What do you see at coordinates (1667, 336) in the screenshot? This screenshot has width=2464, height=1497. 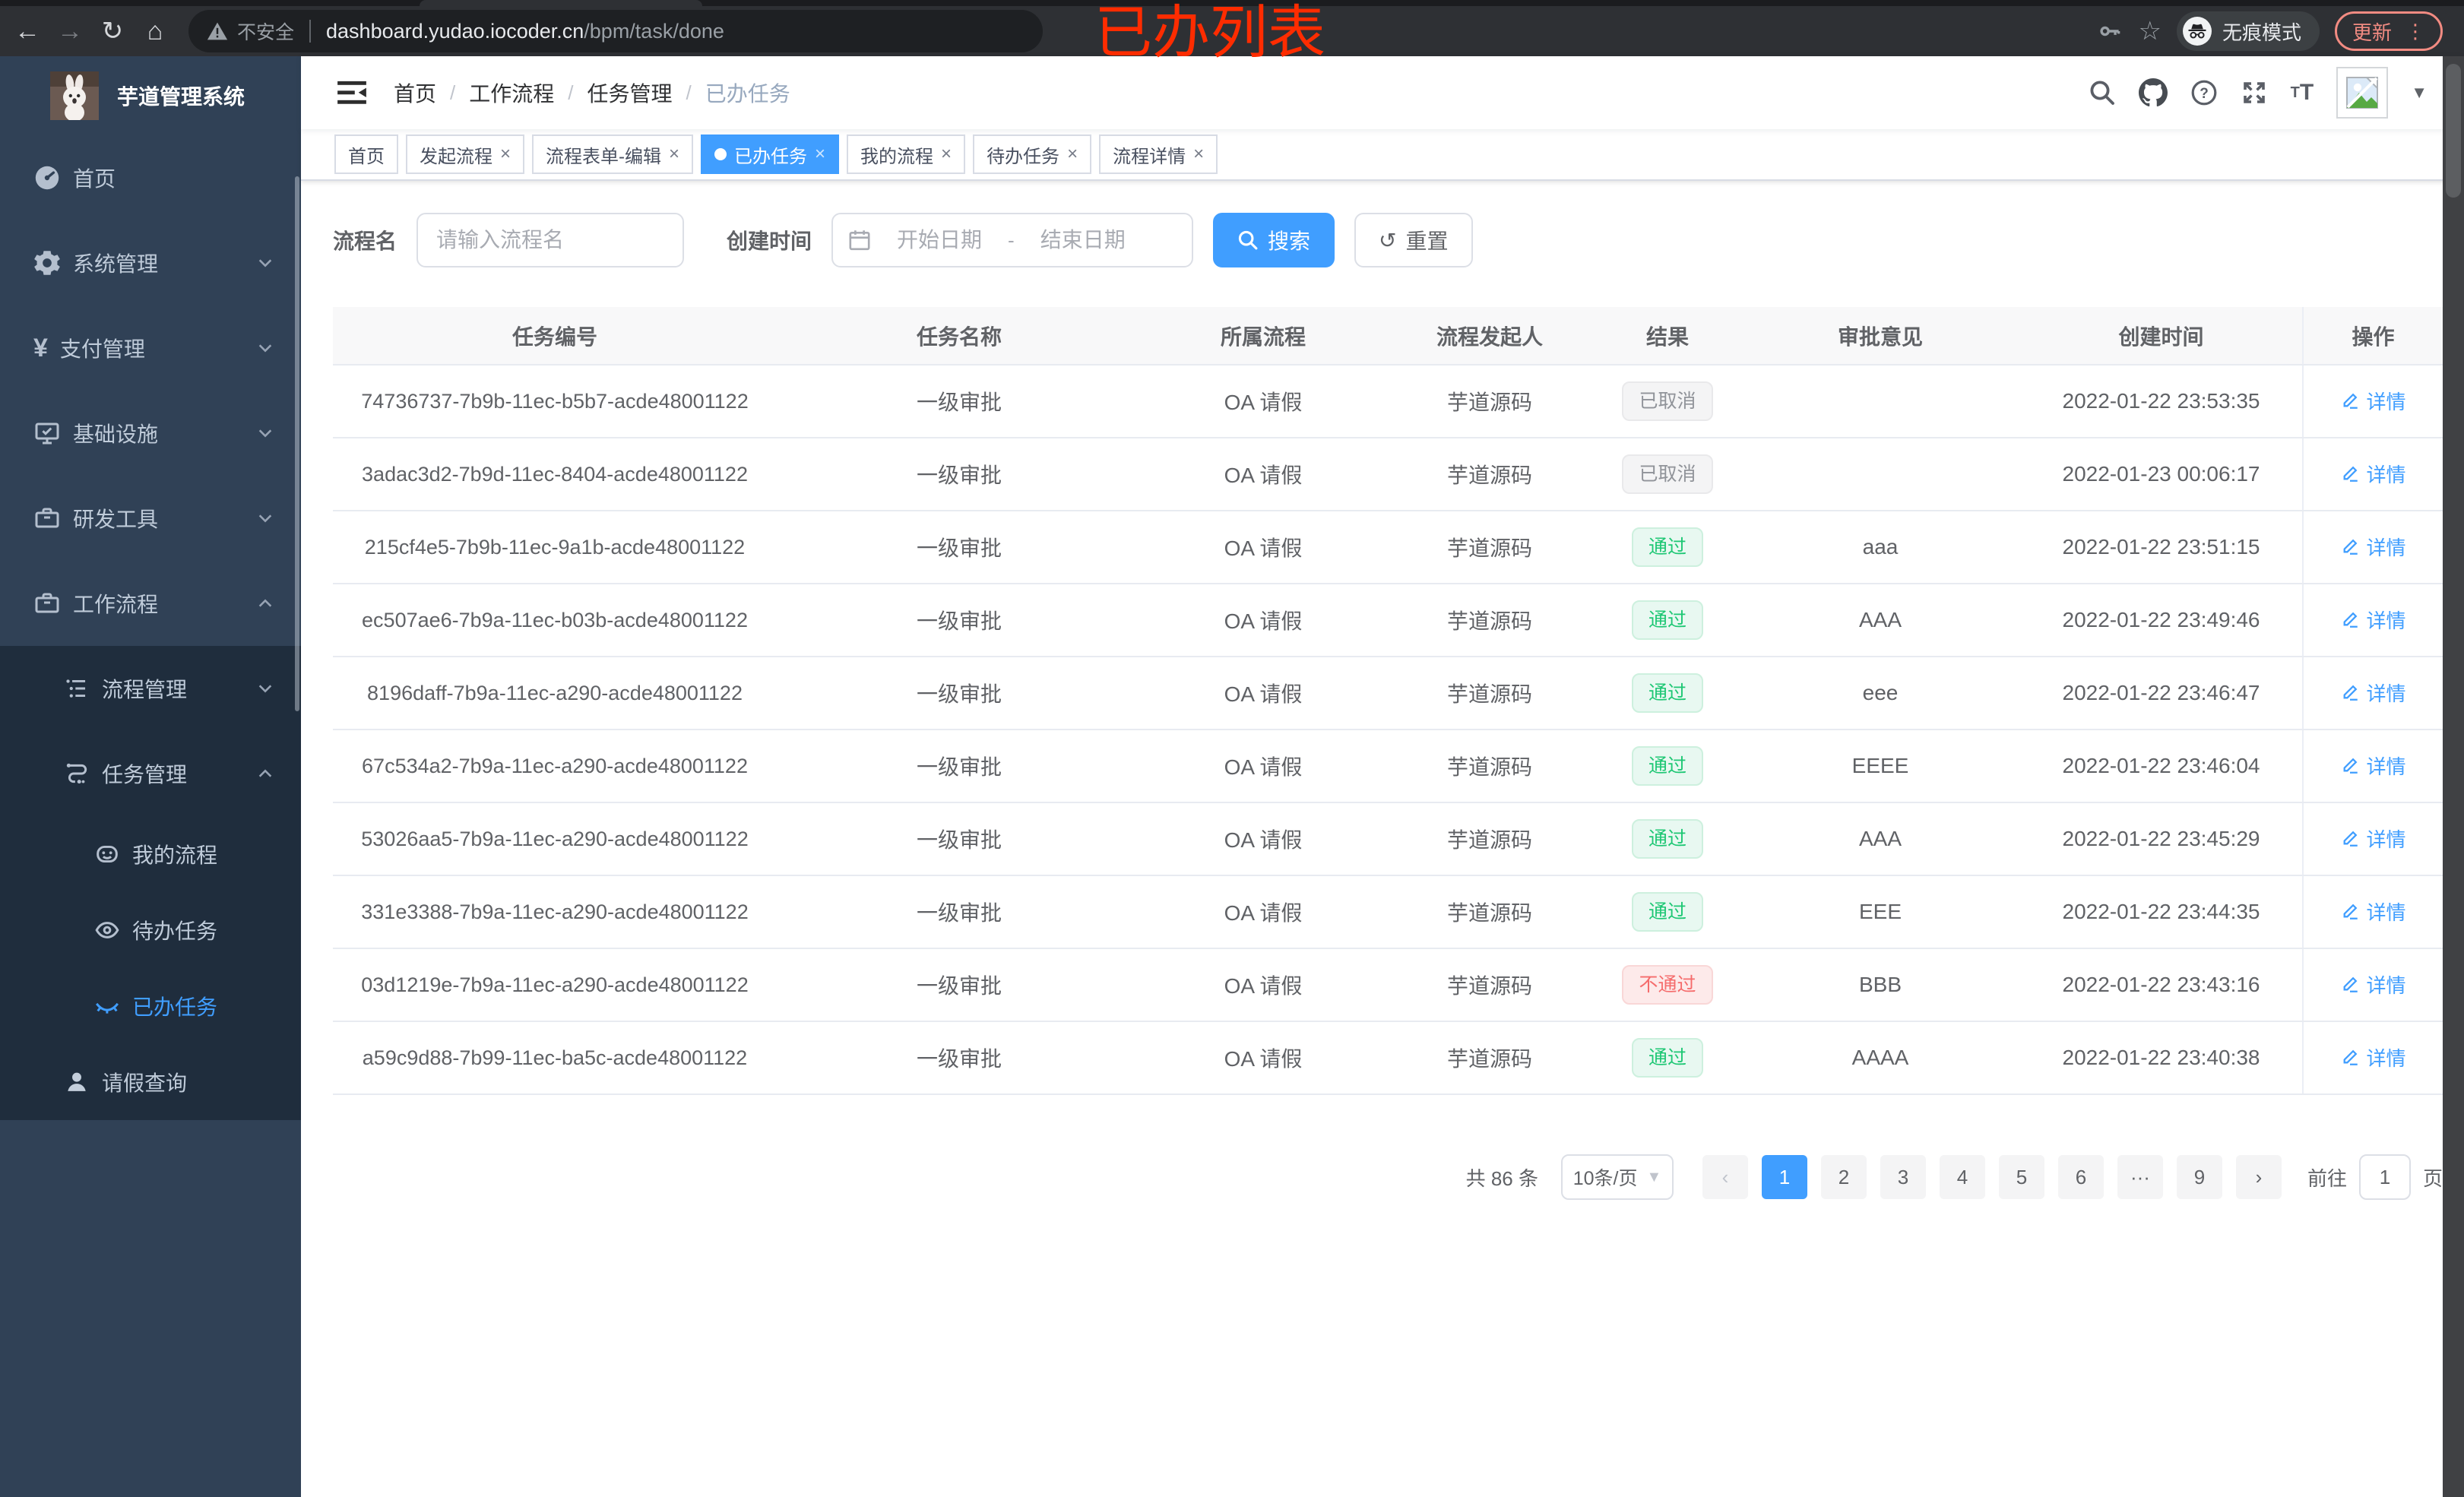 I see `col-result: 结果` at bounding box center [1667, 336].